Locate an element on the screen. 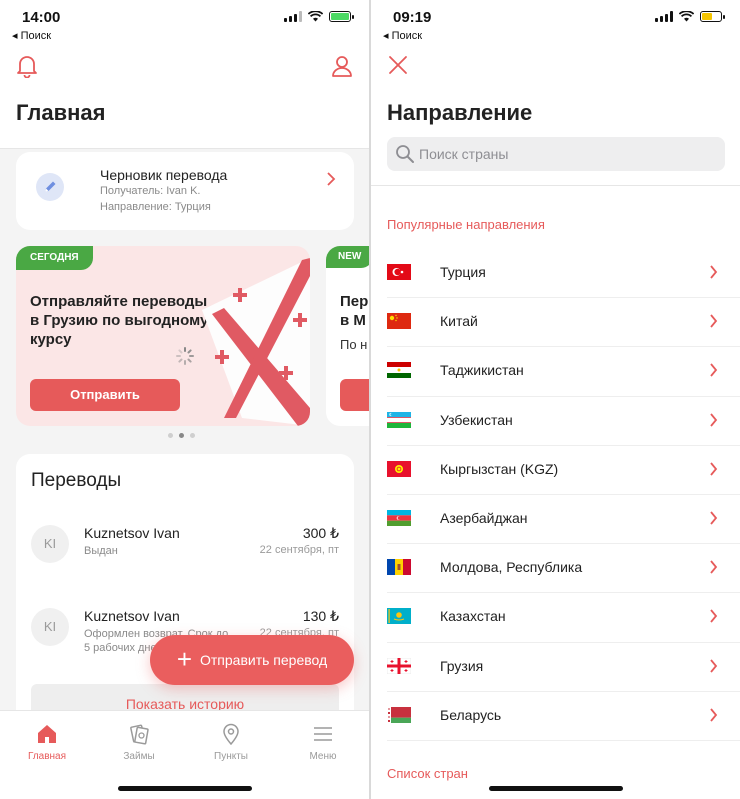 The image size is (740, 799). promo-next-button is located at coordinates (354, 395).